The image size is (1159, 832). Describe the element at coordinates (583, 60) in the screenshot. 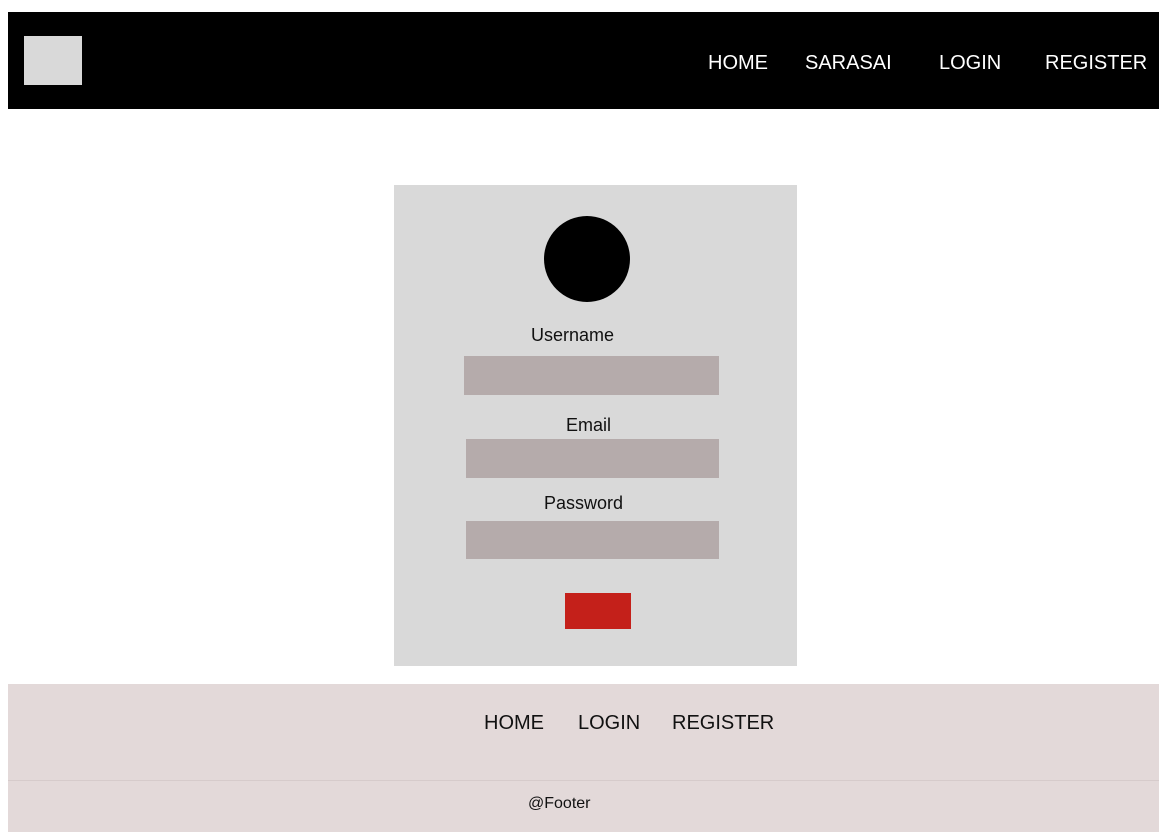

I see `top-navbar: HOME SARASAI LOGIN REGISTER` at that location.